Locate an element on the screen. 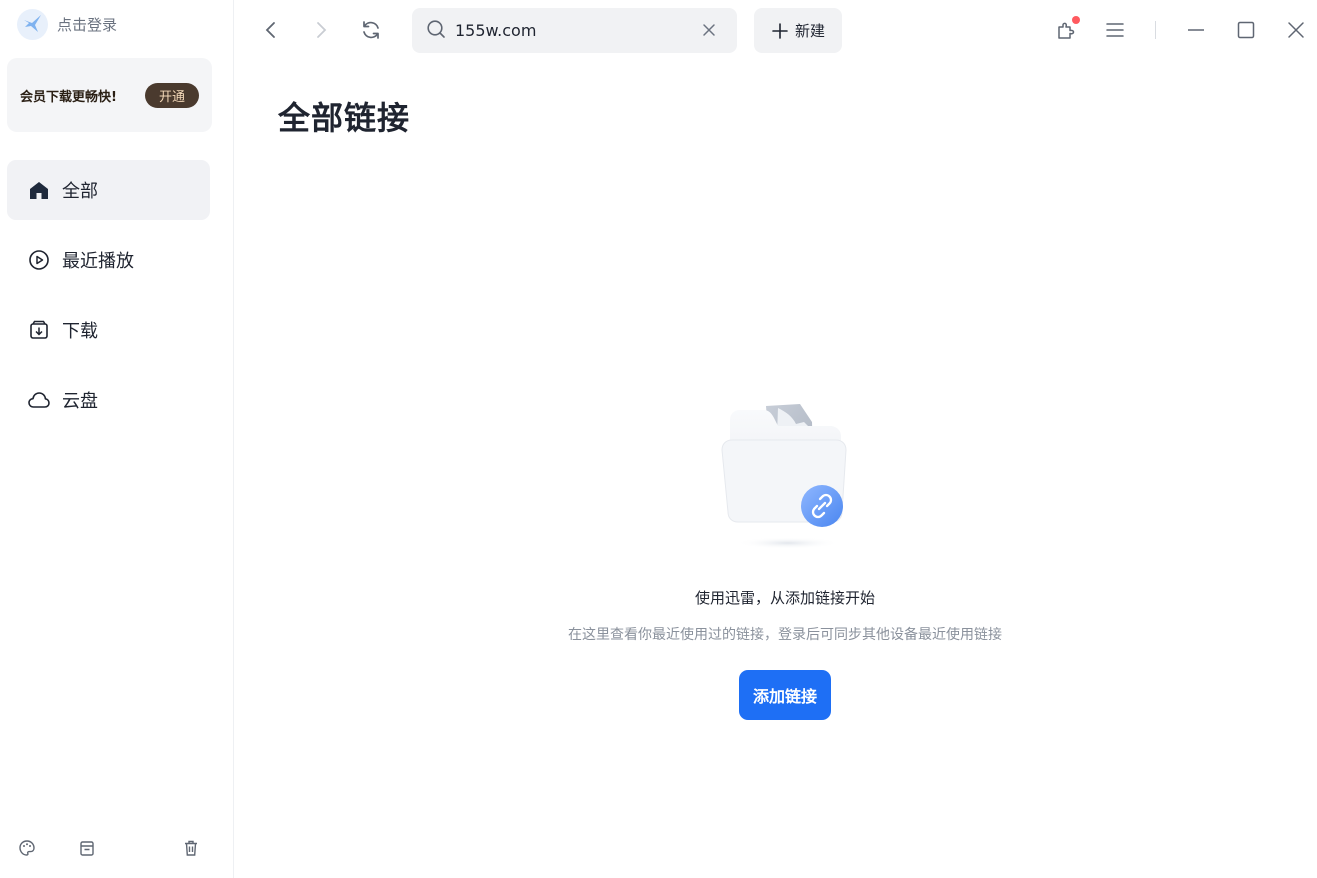 The image size is (1317, 878). minimize-button is located at coordinates (1196, 30).